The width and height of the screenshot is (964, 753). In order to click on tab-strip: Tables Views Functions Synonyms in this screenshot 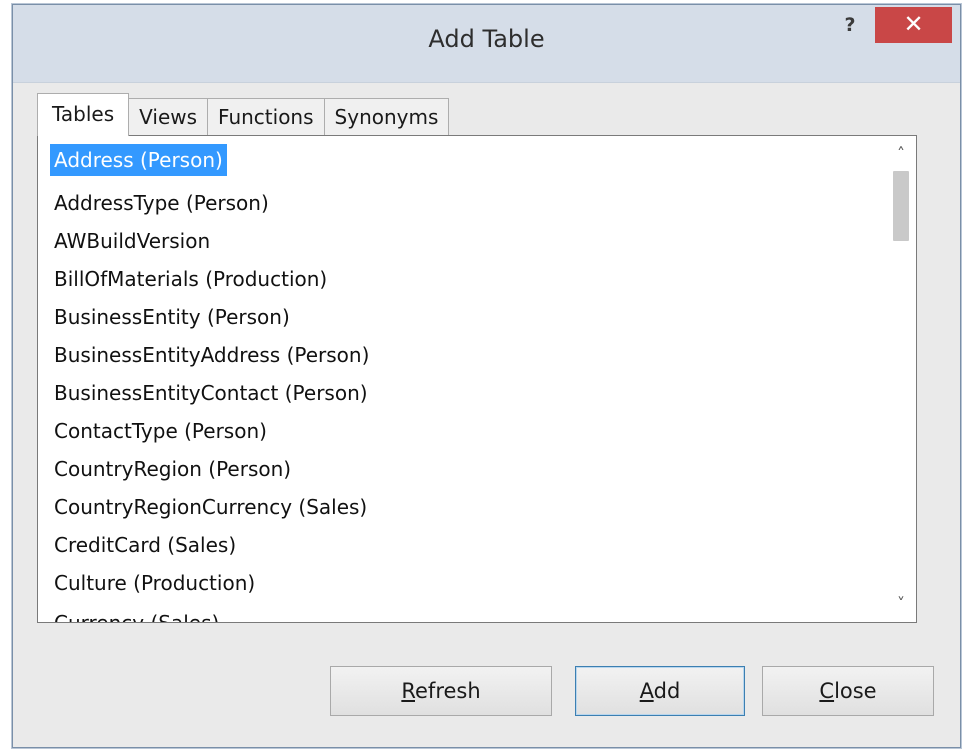, I will do `click(243, 114)`.